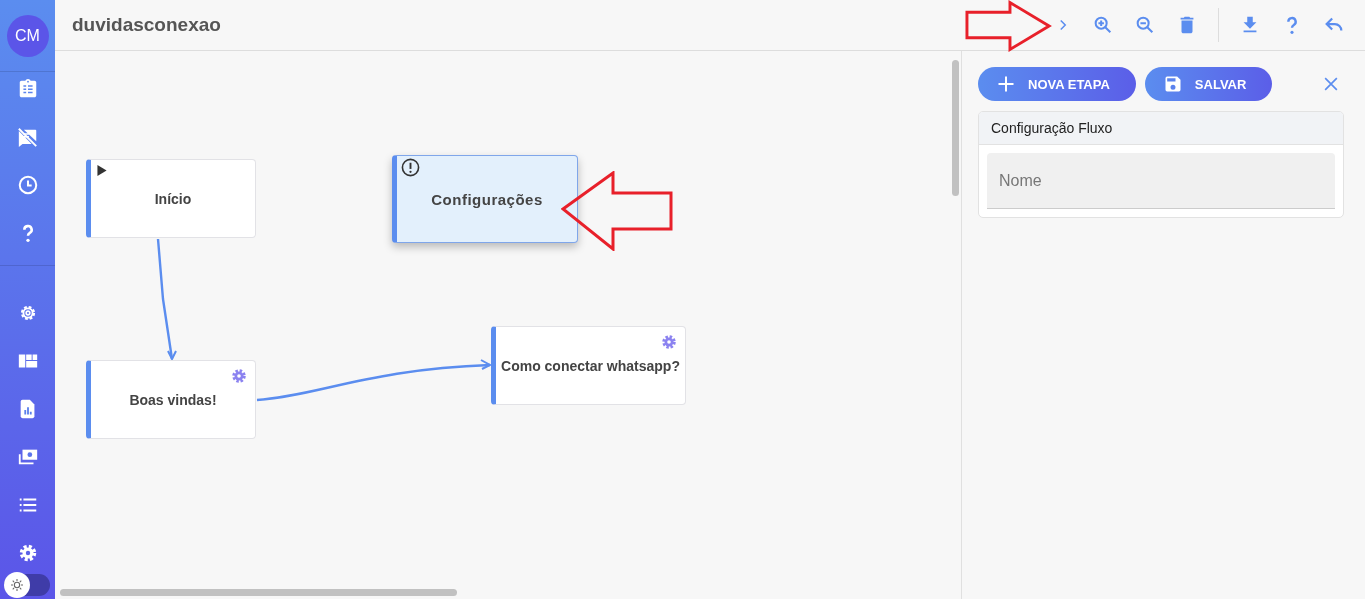 Image resolution: width=1365 pixels, height=599 pixels. I want to click on flow-node: Boas vindas!, so click(171, 399).